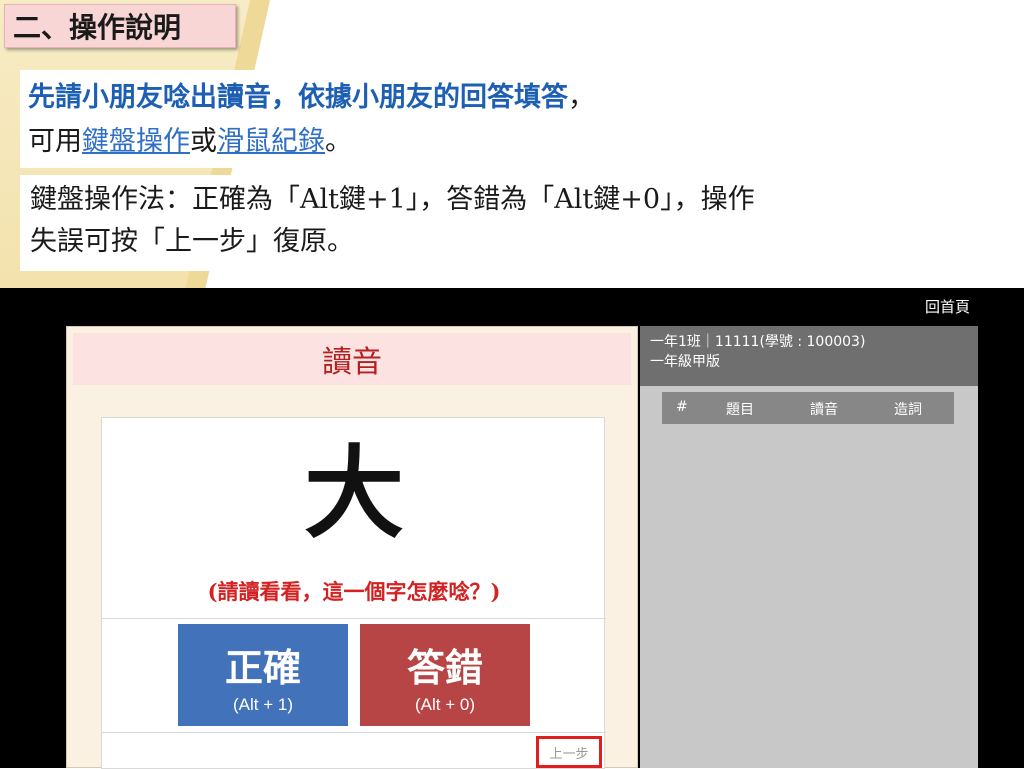 The width and height of the screenshot is (1024, 769). Describe the element at coordinates (136, 141) in the screenshot. I see `keyboard-operation-link: 鍵盤操作` at that location.